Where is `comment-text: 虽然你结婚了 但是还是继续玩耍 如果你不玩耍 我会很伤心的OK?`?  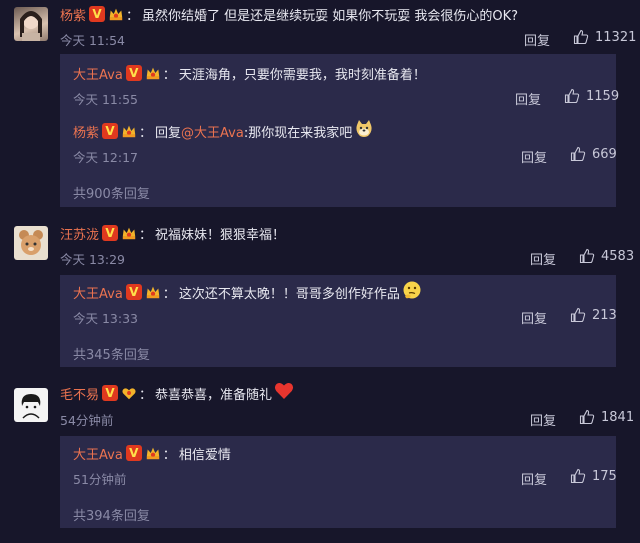 comment-text: 虽然你结婚了 但是还是继续玩耍 如果你不玩耍 我会很伤心的OK? is located at coordinates (330, 16).